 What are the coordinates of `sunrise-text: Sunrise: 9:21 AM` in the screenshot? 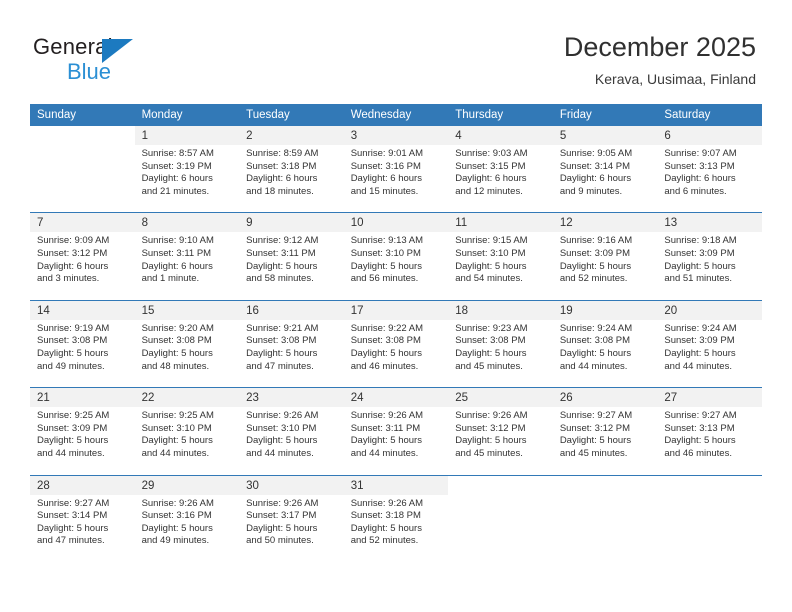 It's located at (282, 328).